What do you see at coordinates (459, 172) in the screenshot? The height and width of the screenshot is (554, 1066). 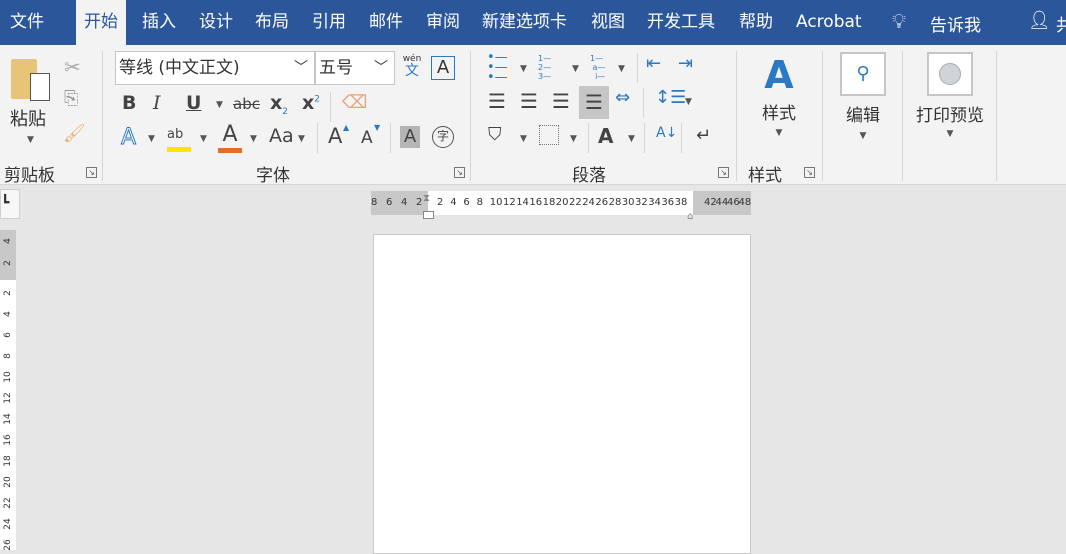 I see `font-launcher-icon: ↘` at bounding box center [459, 172].